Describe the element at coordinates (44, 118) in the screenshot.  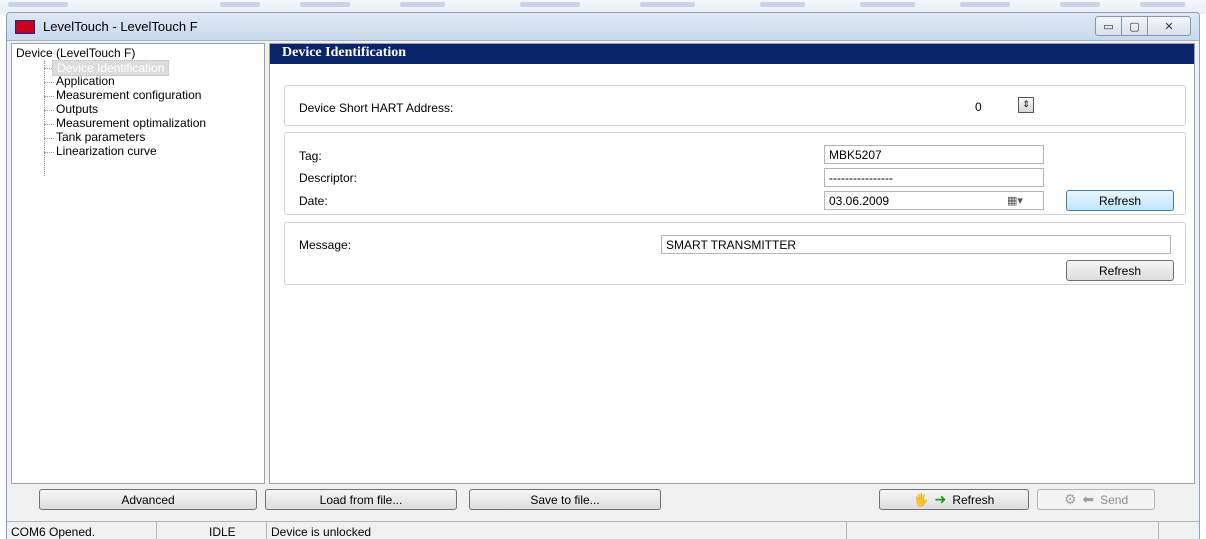
I see `tree-guide-line` at that location.